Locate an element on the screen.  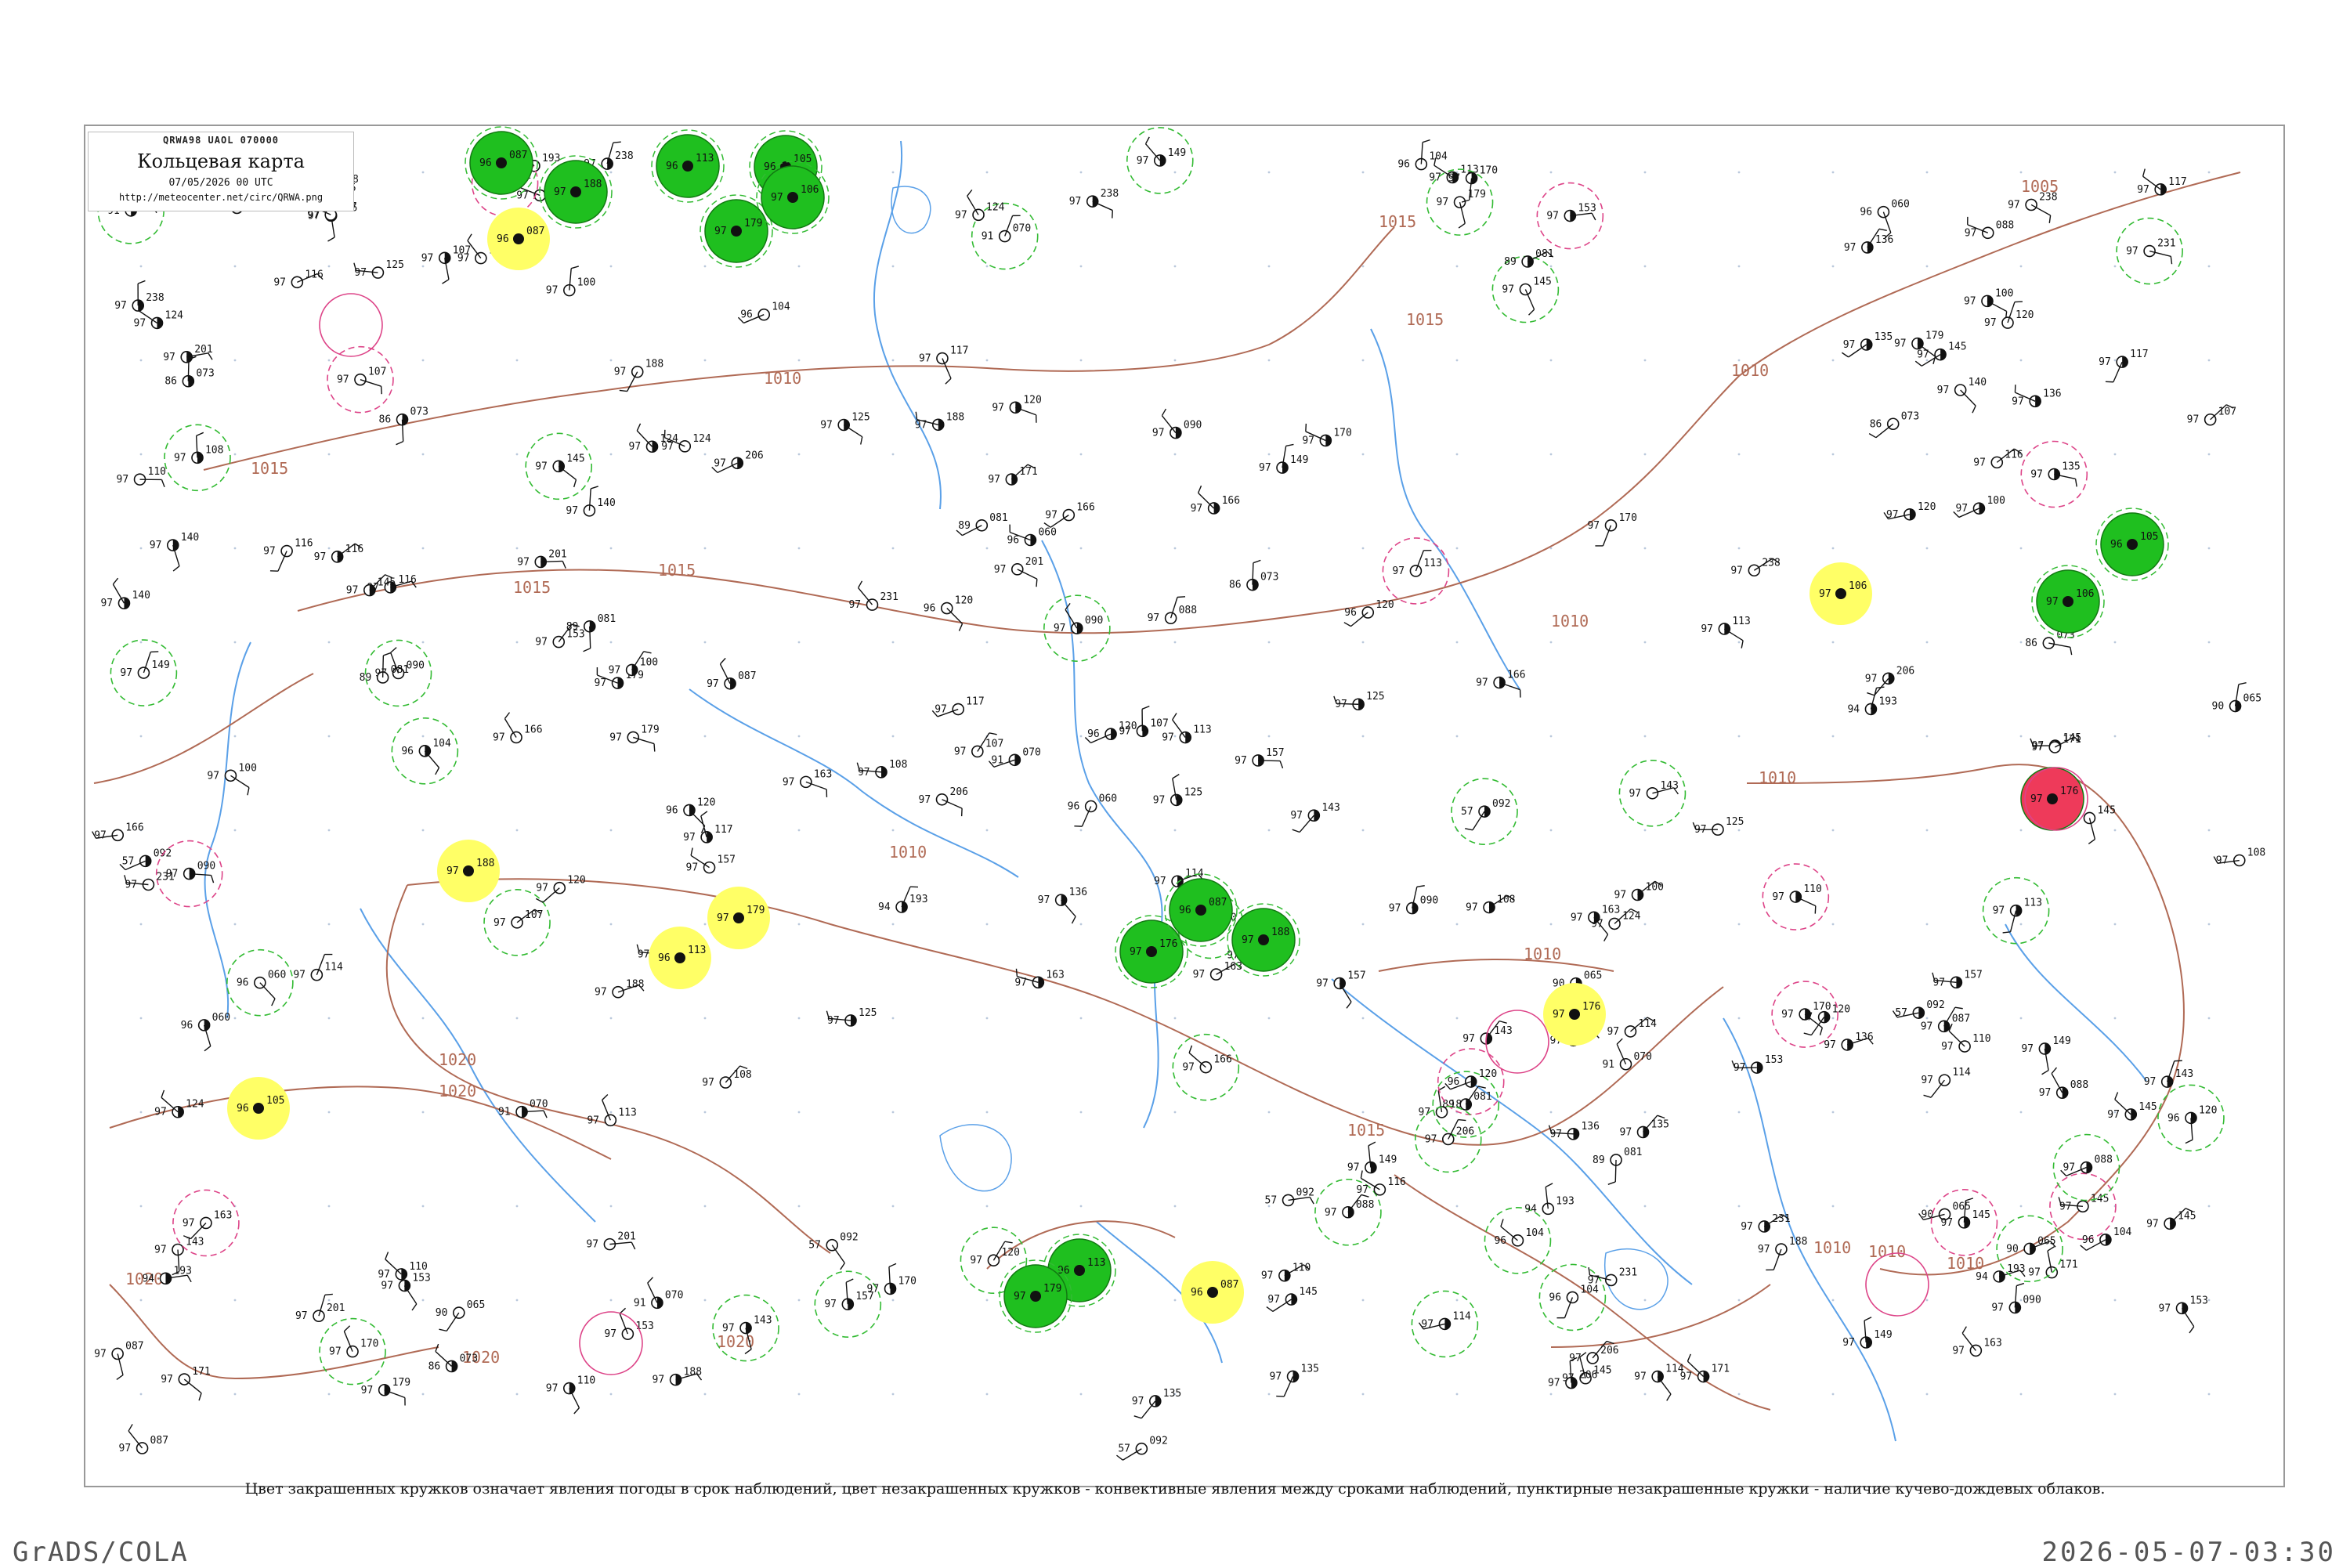
station-model: 12097 is located at coordinates (1910, 511).